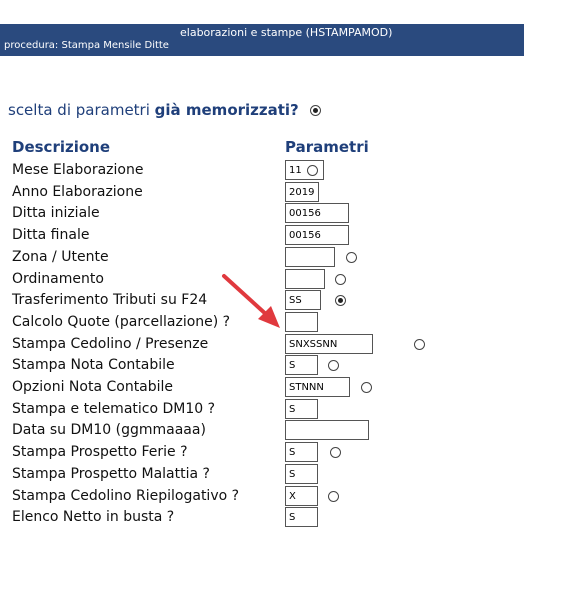 This screenshot has height=609, width=573. Describe the element at coordinates (315, 110) in the screenshot. I see `saved-params-radio` at that location.